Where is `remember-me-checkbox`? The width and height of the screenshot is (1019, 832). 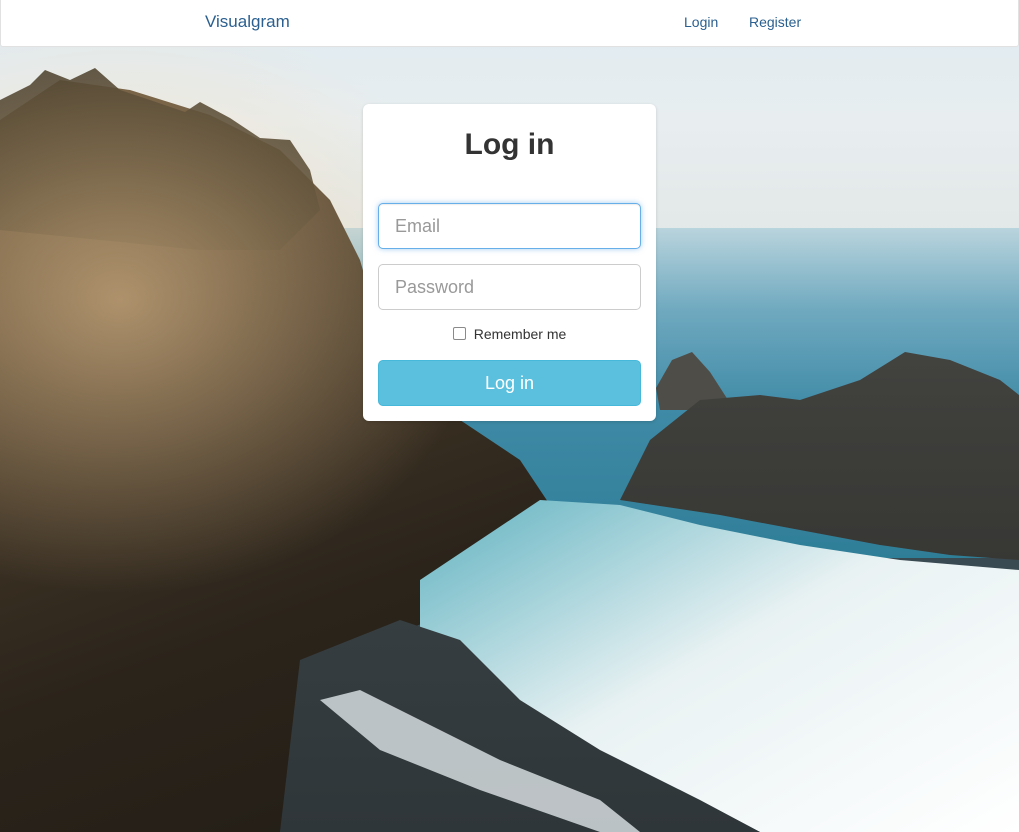 remember-me-checkbox is located at coordinates (459, 333).